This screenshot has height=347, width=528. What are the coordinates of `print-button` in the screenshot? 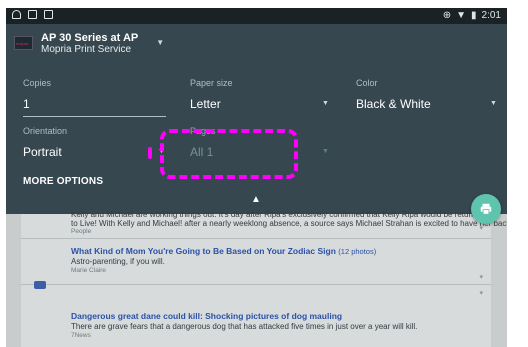 It's located at (486, 209).